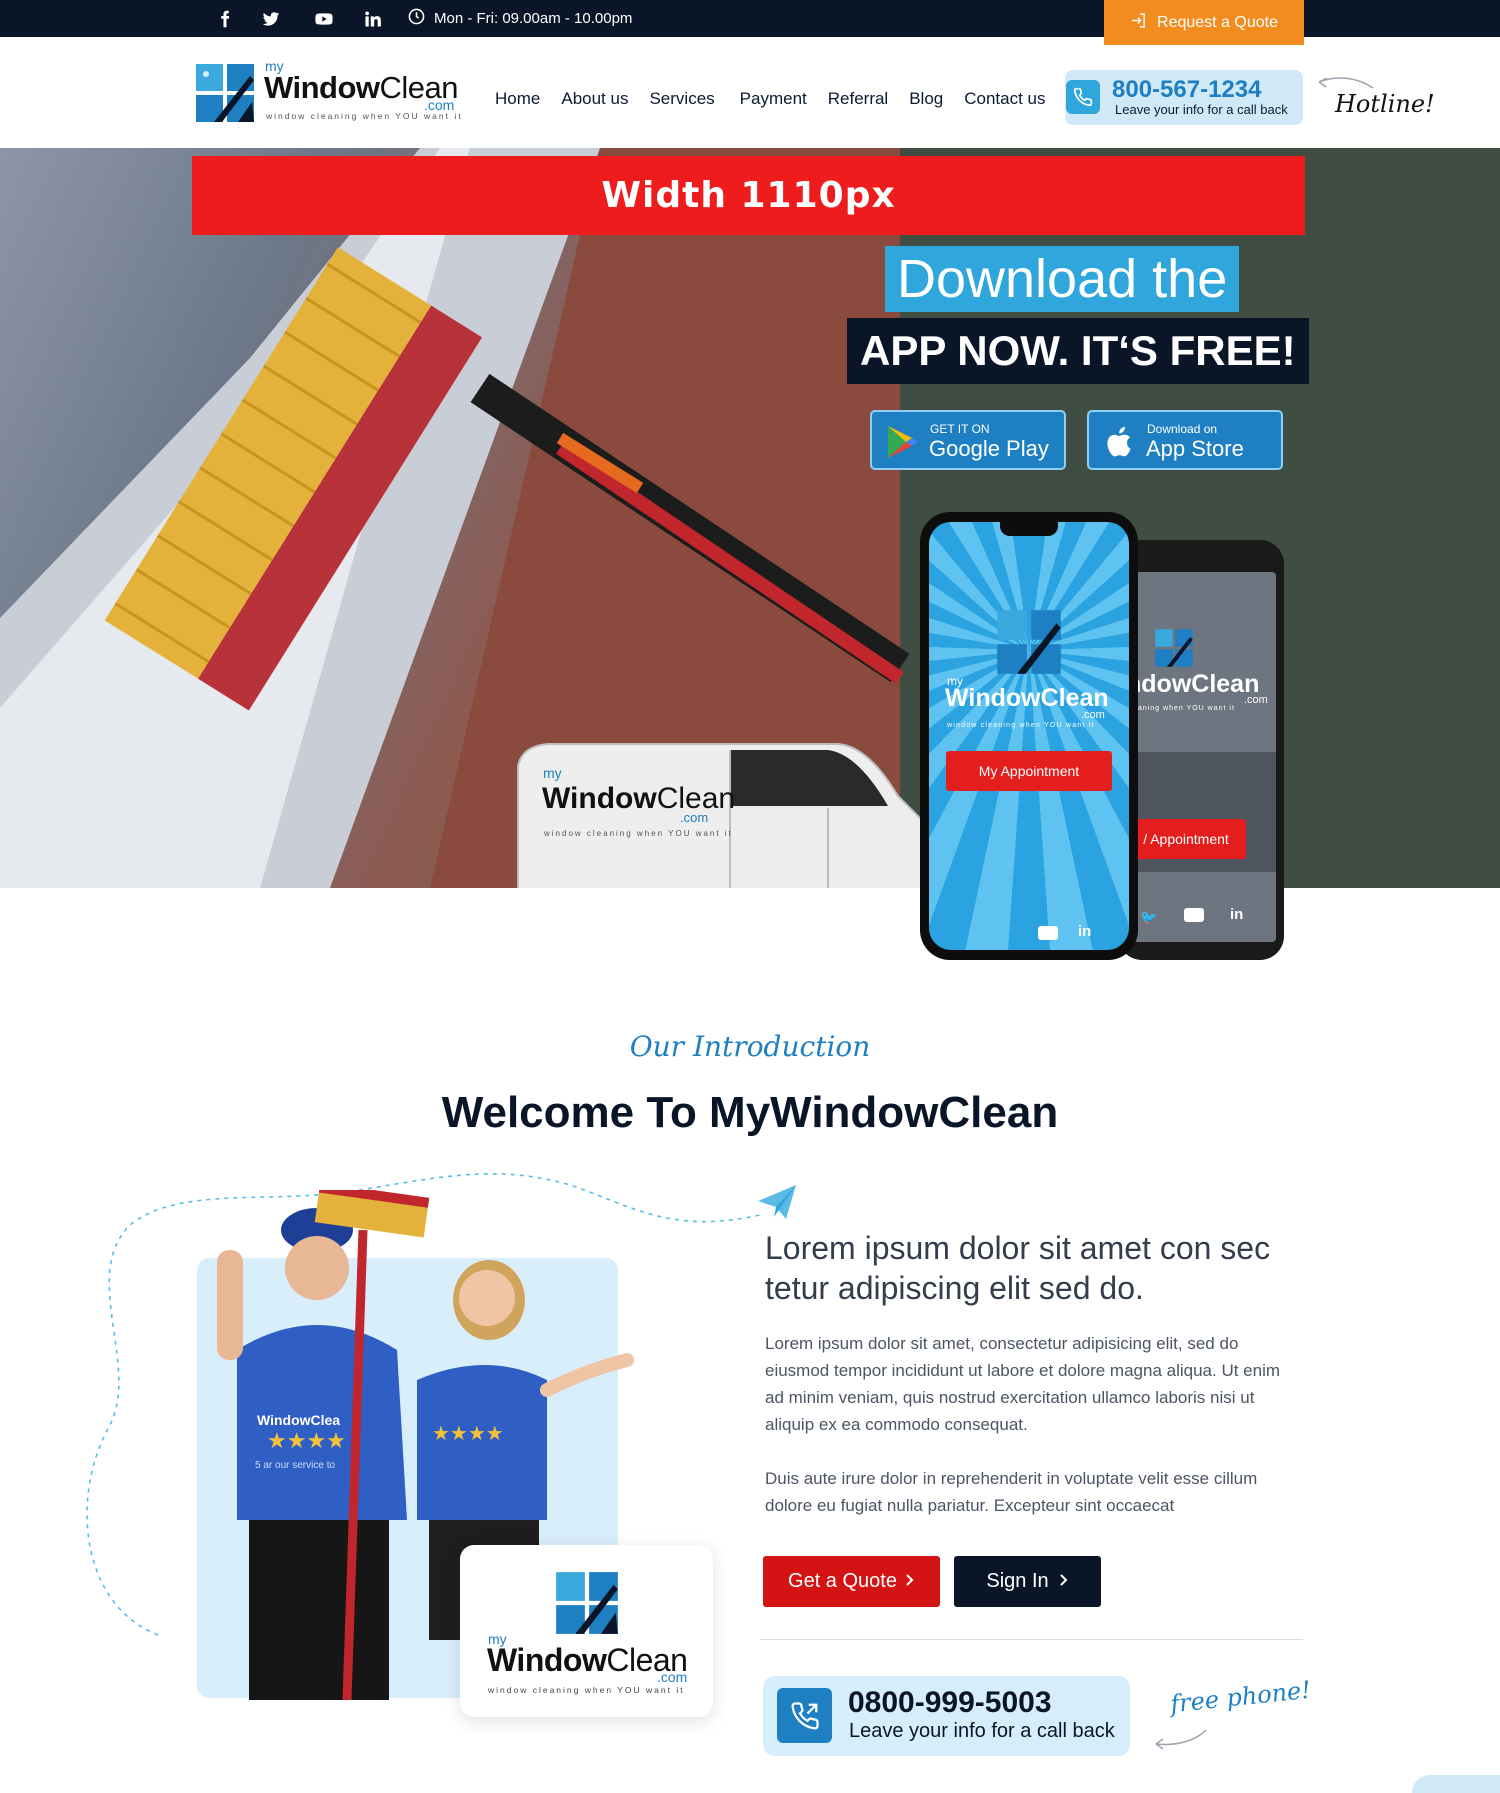 Image resolution: width=1500 pixels, height=1793 pixels. Describe the element at coordinates (750, 1046) in the screenshot. I see `intro-script-label: Our Introduction` at that location.